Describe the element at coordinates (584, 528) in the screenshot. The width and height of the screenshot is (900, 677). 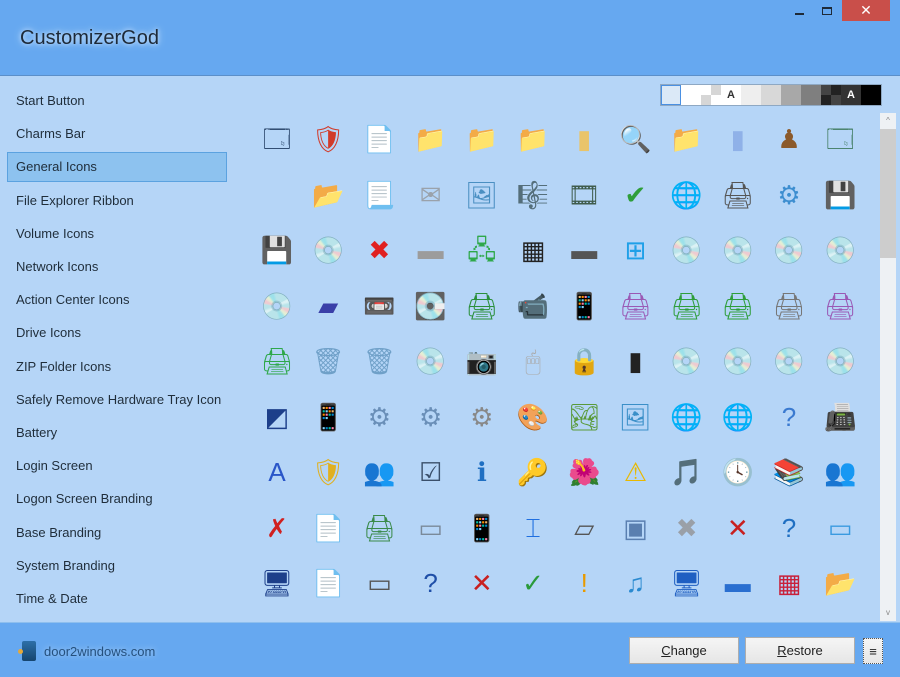
I see `icon-cell: ▱` at that location.